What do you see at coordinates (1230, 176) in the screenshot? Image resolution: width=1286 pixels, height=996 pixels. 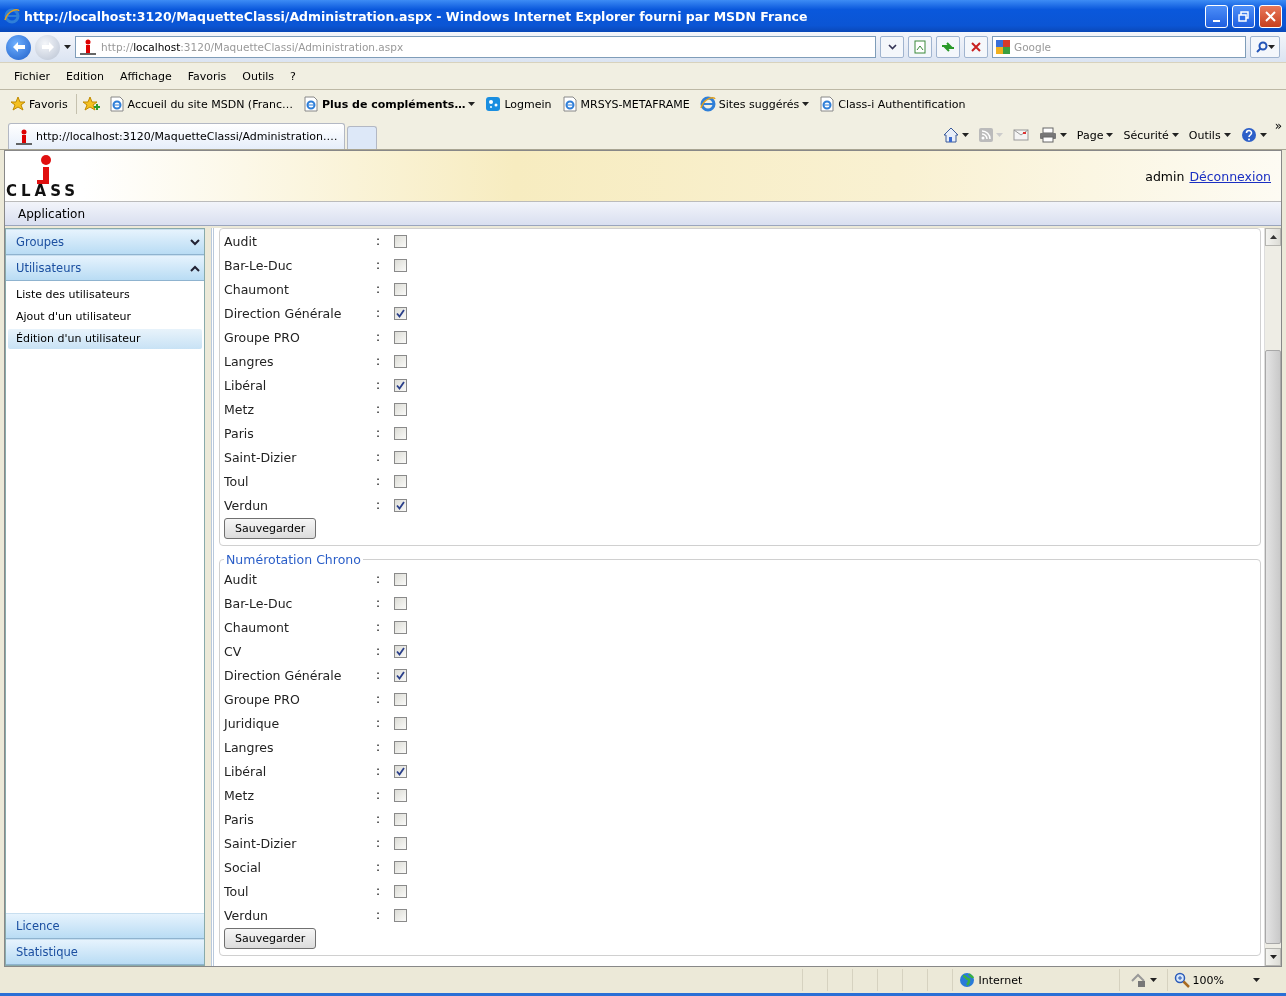 I see `logout-link: Déconnexion` at bounding box center [1230, 176].